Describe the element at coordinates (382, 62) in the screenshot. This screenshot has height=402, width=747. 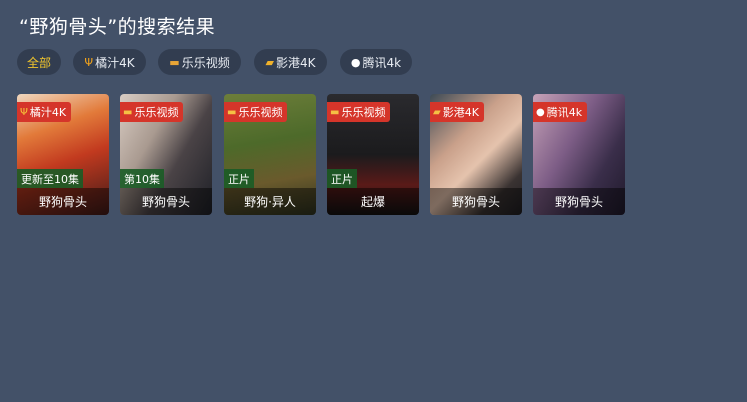
I see `filter-label: 腾讯4k` at that location.